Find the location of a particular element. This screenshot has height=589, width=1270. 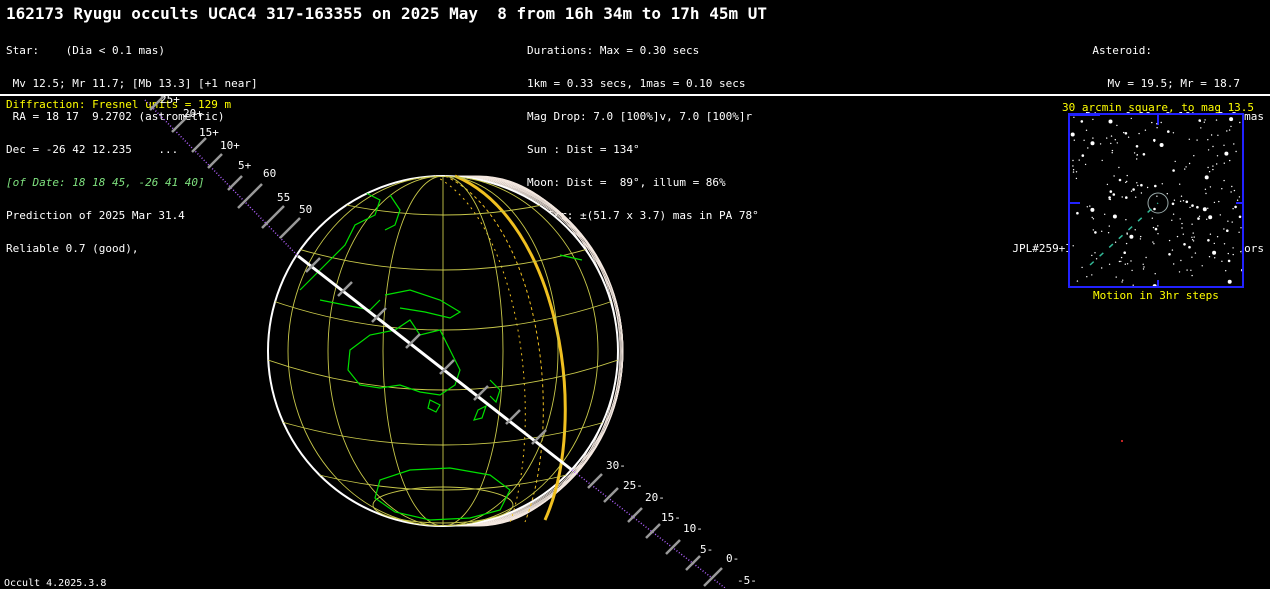

path-label: -5- is located at coordinates (747, 580).